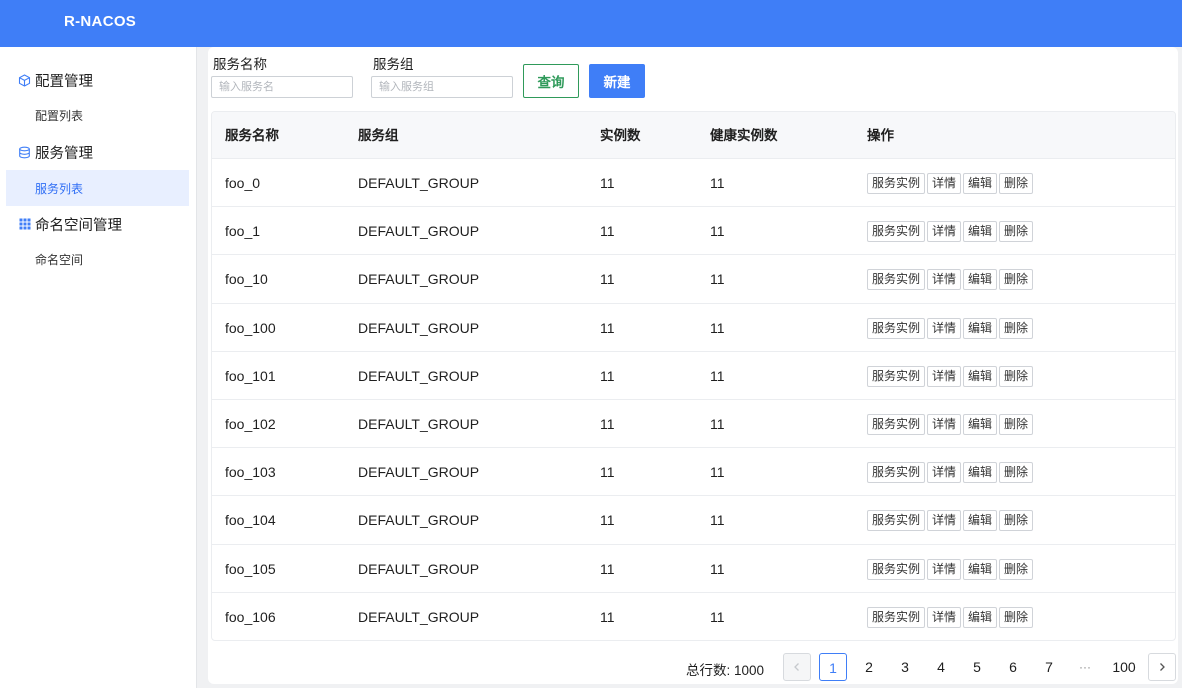  I want to click on menu-group-namespace: 命名空间管理, so click(70, 224).